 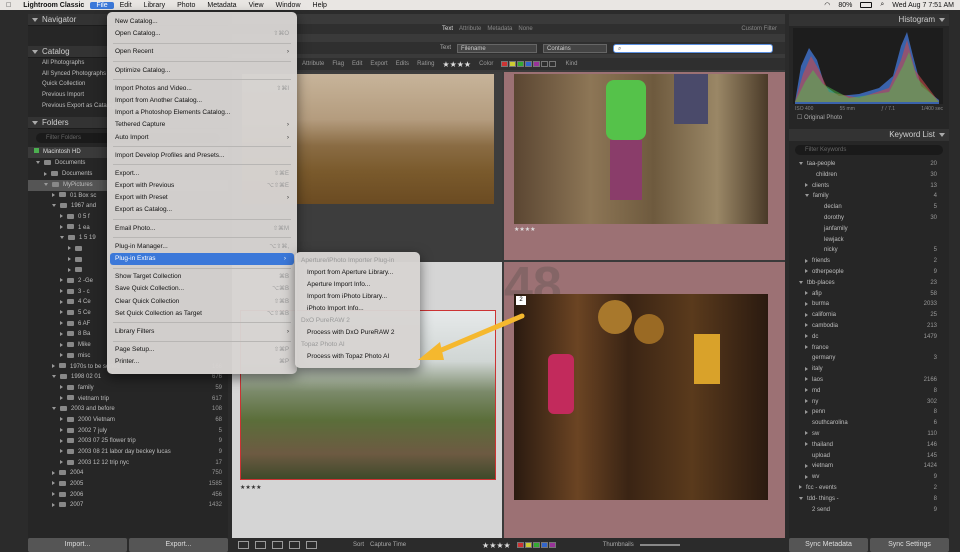 What do you see at coordinates (53, 5) in the screenshot?
I see `app-menu: Lightroom Classic` at bounding box center [53, 5].